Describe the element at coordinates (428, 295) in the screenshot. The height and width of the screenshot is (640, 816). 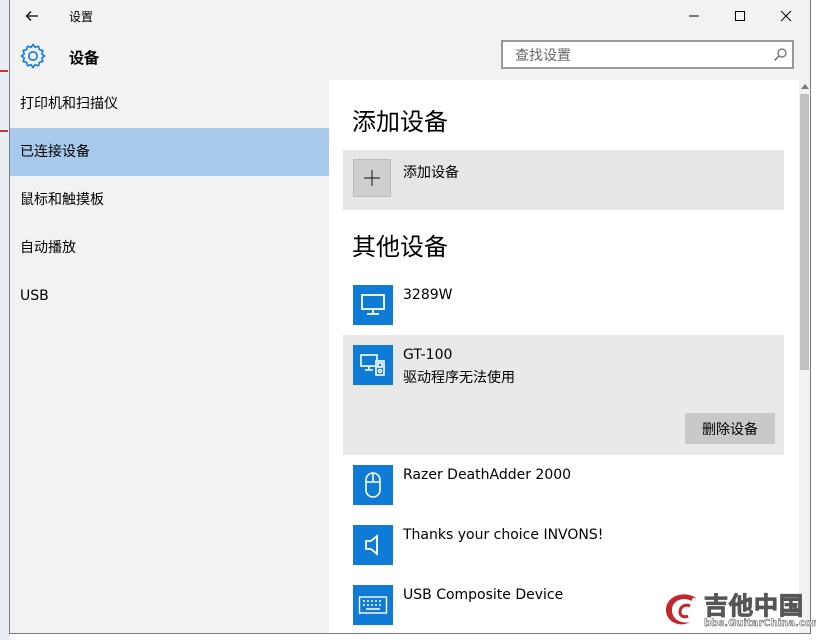
I see `device-name: 3289W` at that location.